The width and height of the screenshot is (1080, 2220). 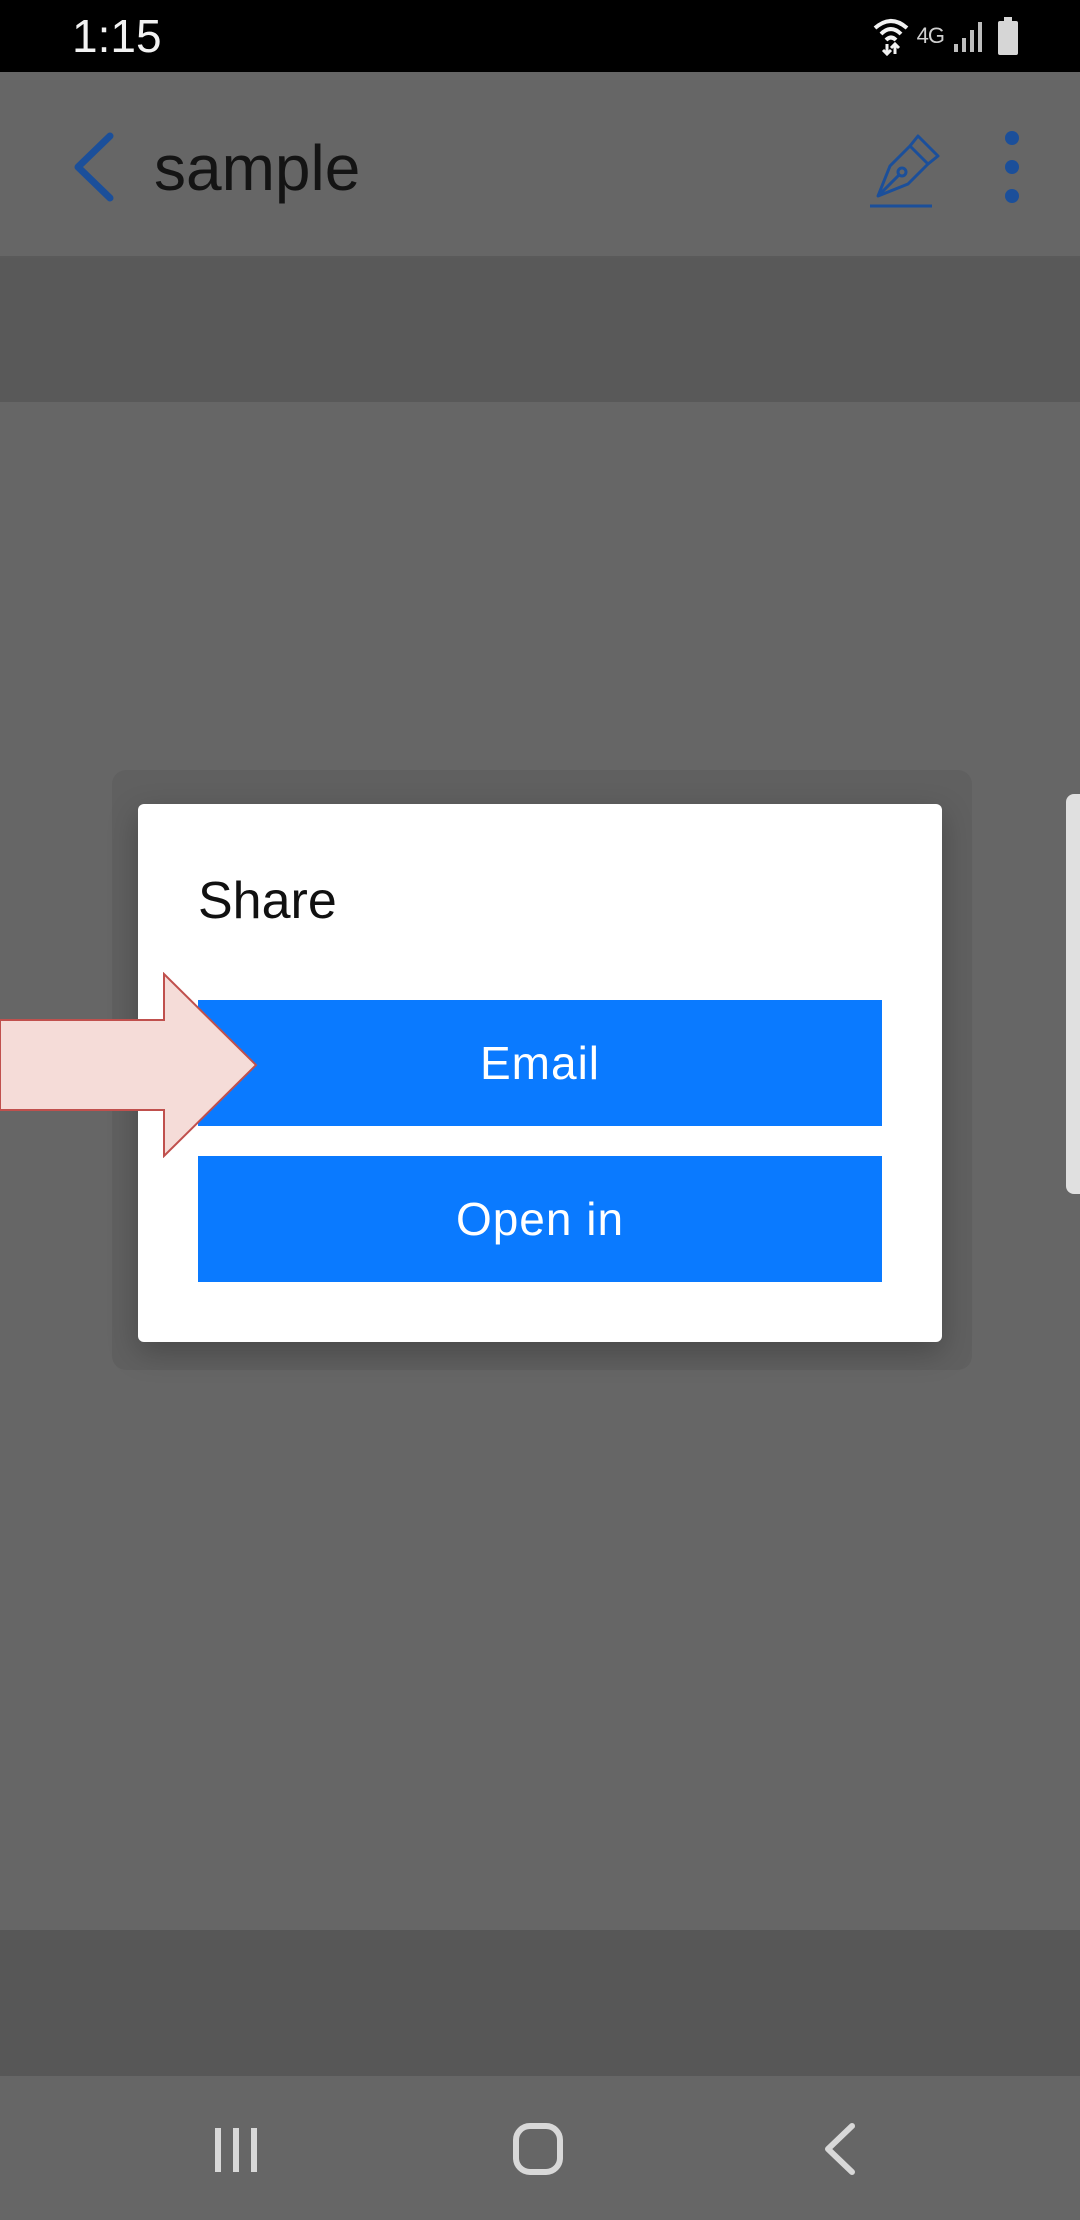 I want to click on more-vertical-icon, so click(x=1012, y=167).